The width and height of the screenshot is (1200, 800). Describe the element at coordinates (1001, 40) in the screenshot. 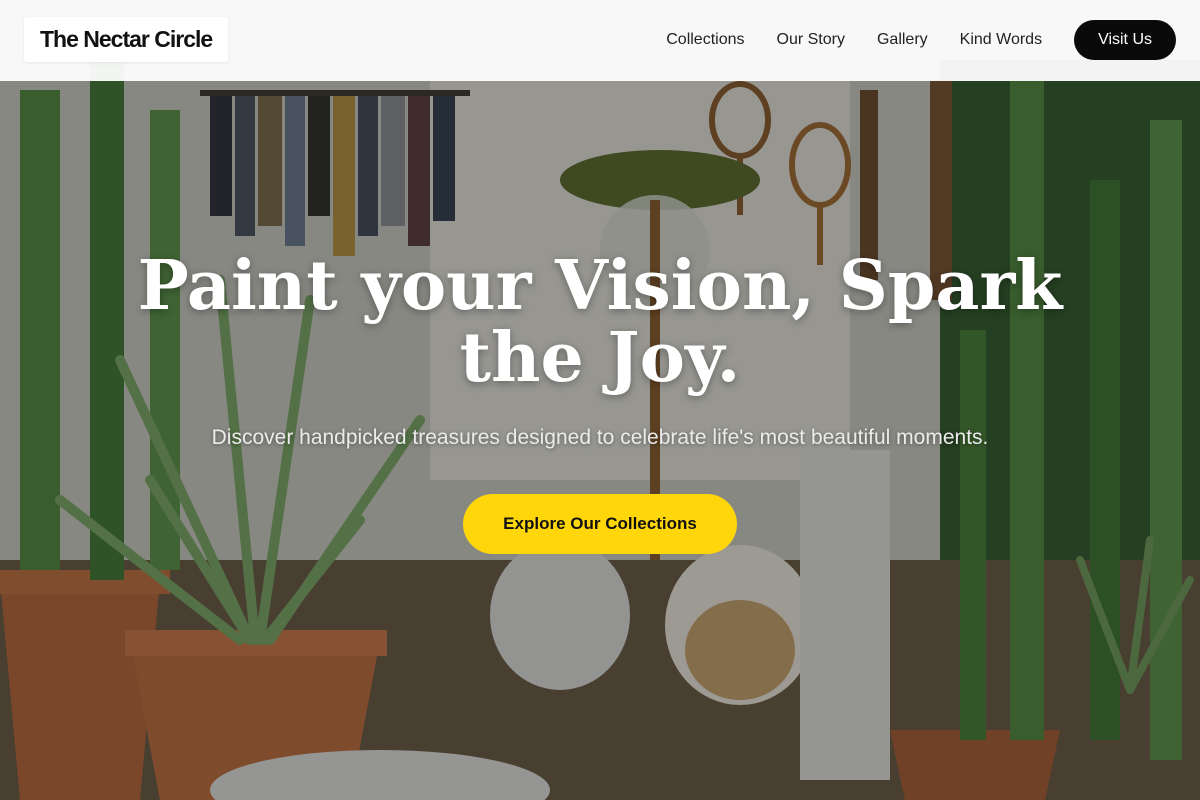

I see `nav-link-kind-words: Kind Words` at that location.